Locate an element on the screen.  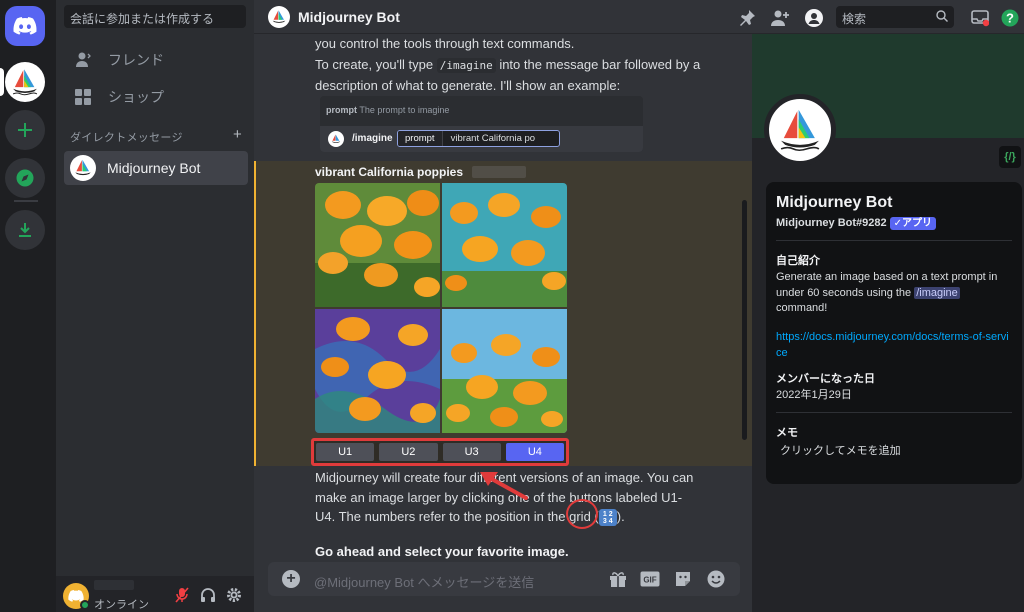
active-indicator is located at coordinates (2, 82).